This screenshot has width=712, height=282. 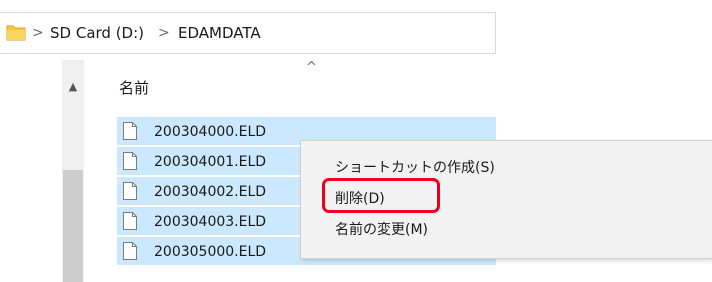 What do you see at coordinates (381, 195) in the screenshot?
I see `annotation-highlight-box` at bounding box center [381, 195].